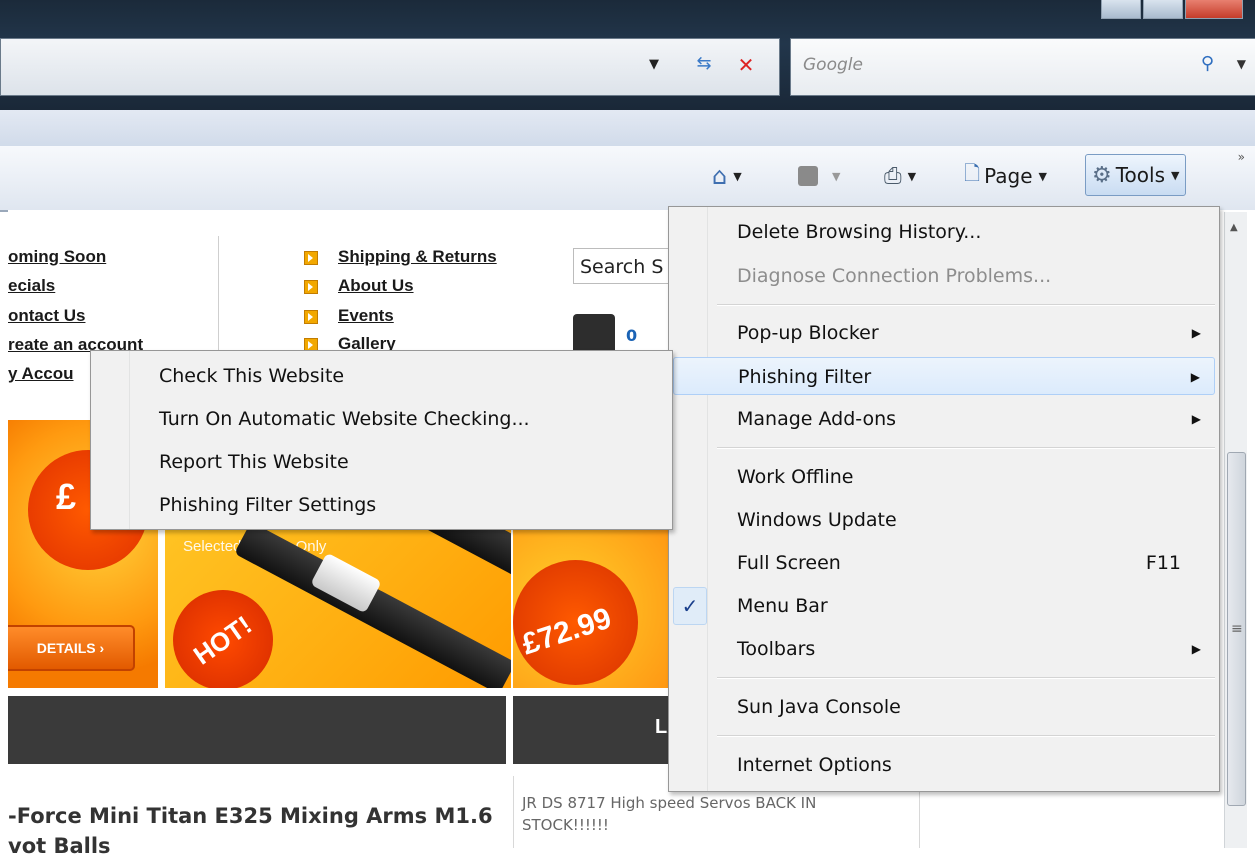  I want to click on feeds-button: ▼, so click(819, 176).